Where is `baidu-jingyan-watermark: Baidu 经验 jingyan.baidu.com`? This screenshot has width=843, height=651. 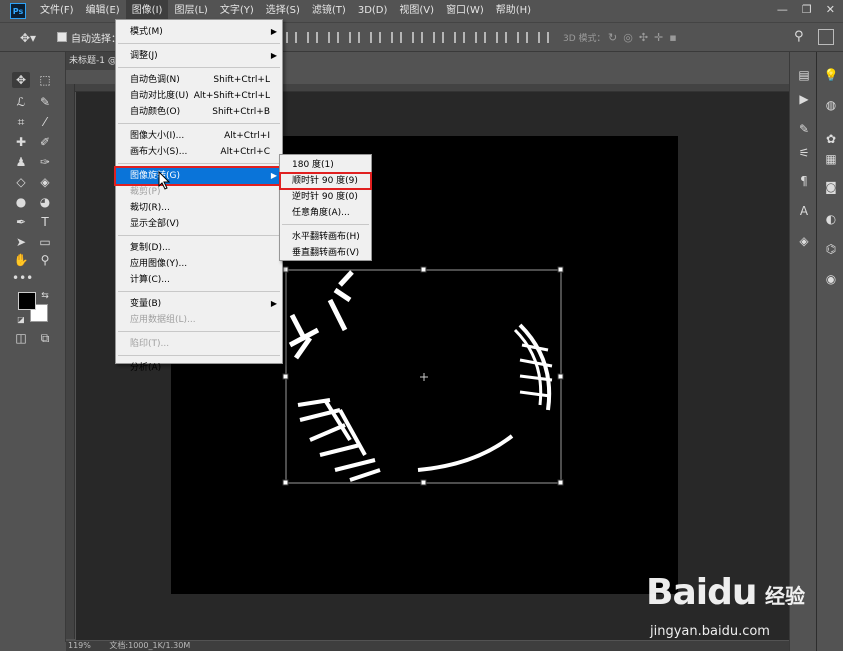
baidu-jingyan-watermark: Baidu 经验 jingyan.baidu.com is located at coordinates (740, 605).